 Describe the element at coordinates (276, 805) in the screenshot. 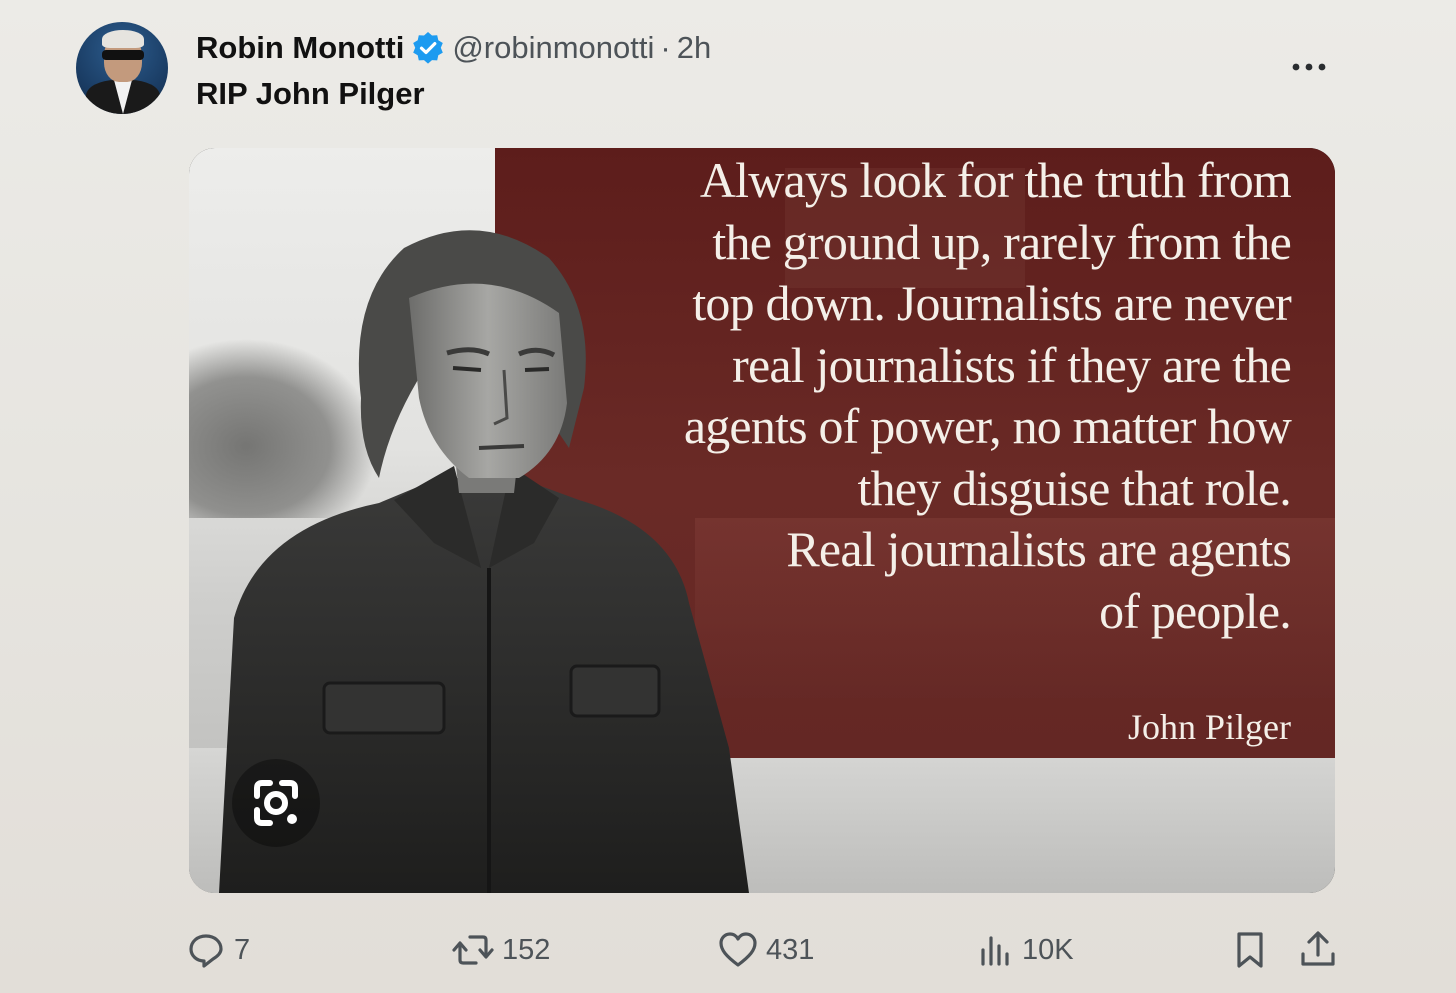

I see `visual-search-icon` at that location.